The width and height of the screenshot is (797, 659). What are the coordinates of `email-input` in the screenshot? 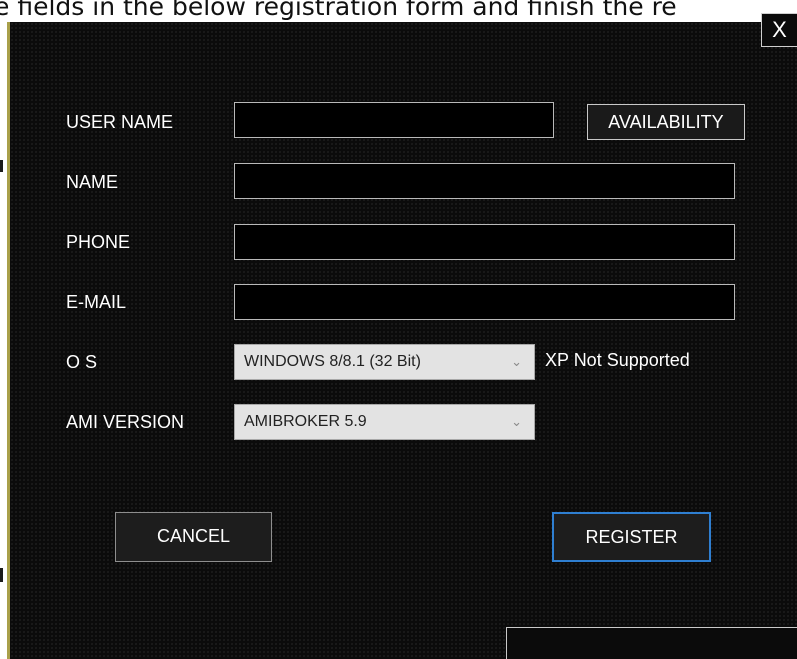 It's located at (484, 302).